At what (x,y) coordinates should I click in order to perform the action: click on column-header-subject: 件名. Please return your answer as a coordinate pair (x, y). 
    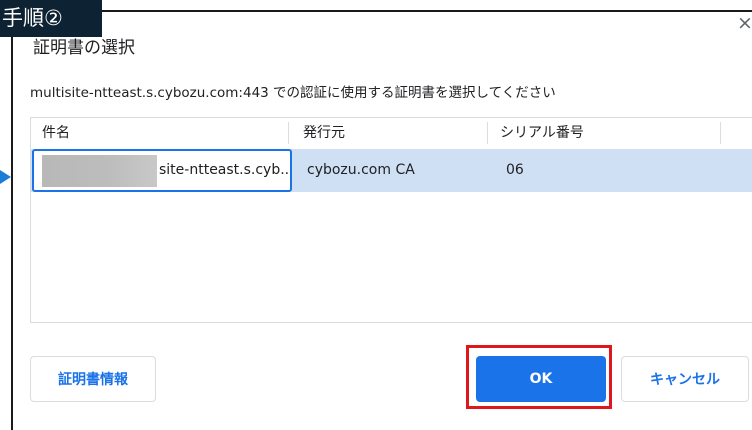
    Looking at the image, I should click on (56, 133).